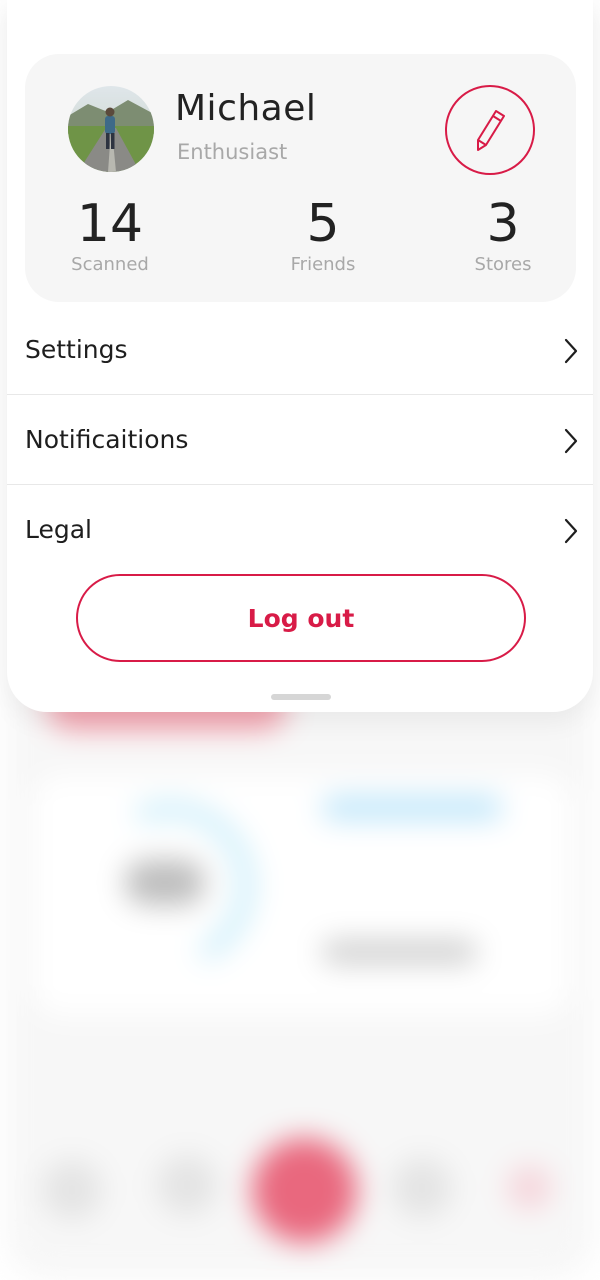  Describe the element at coordinates (107, 439) in the screenshot. I see `menu-item-label: Notificaitions` at that location.